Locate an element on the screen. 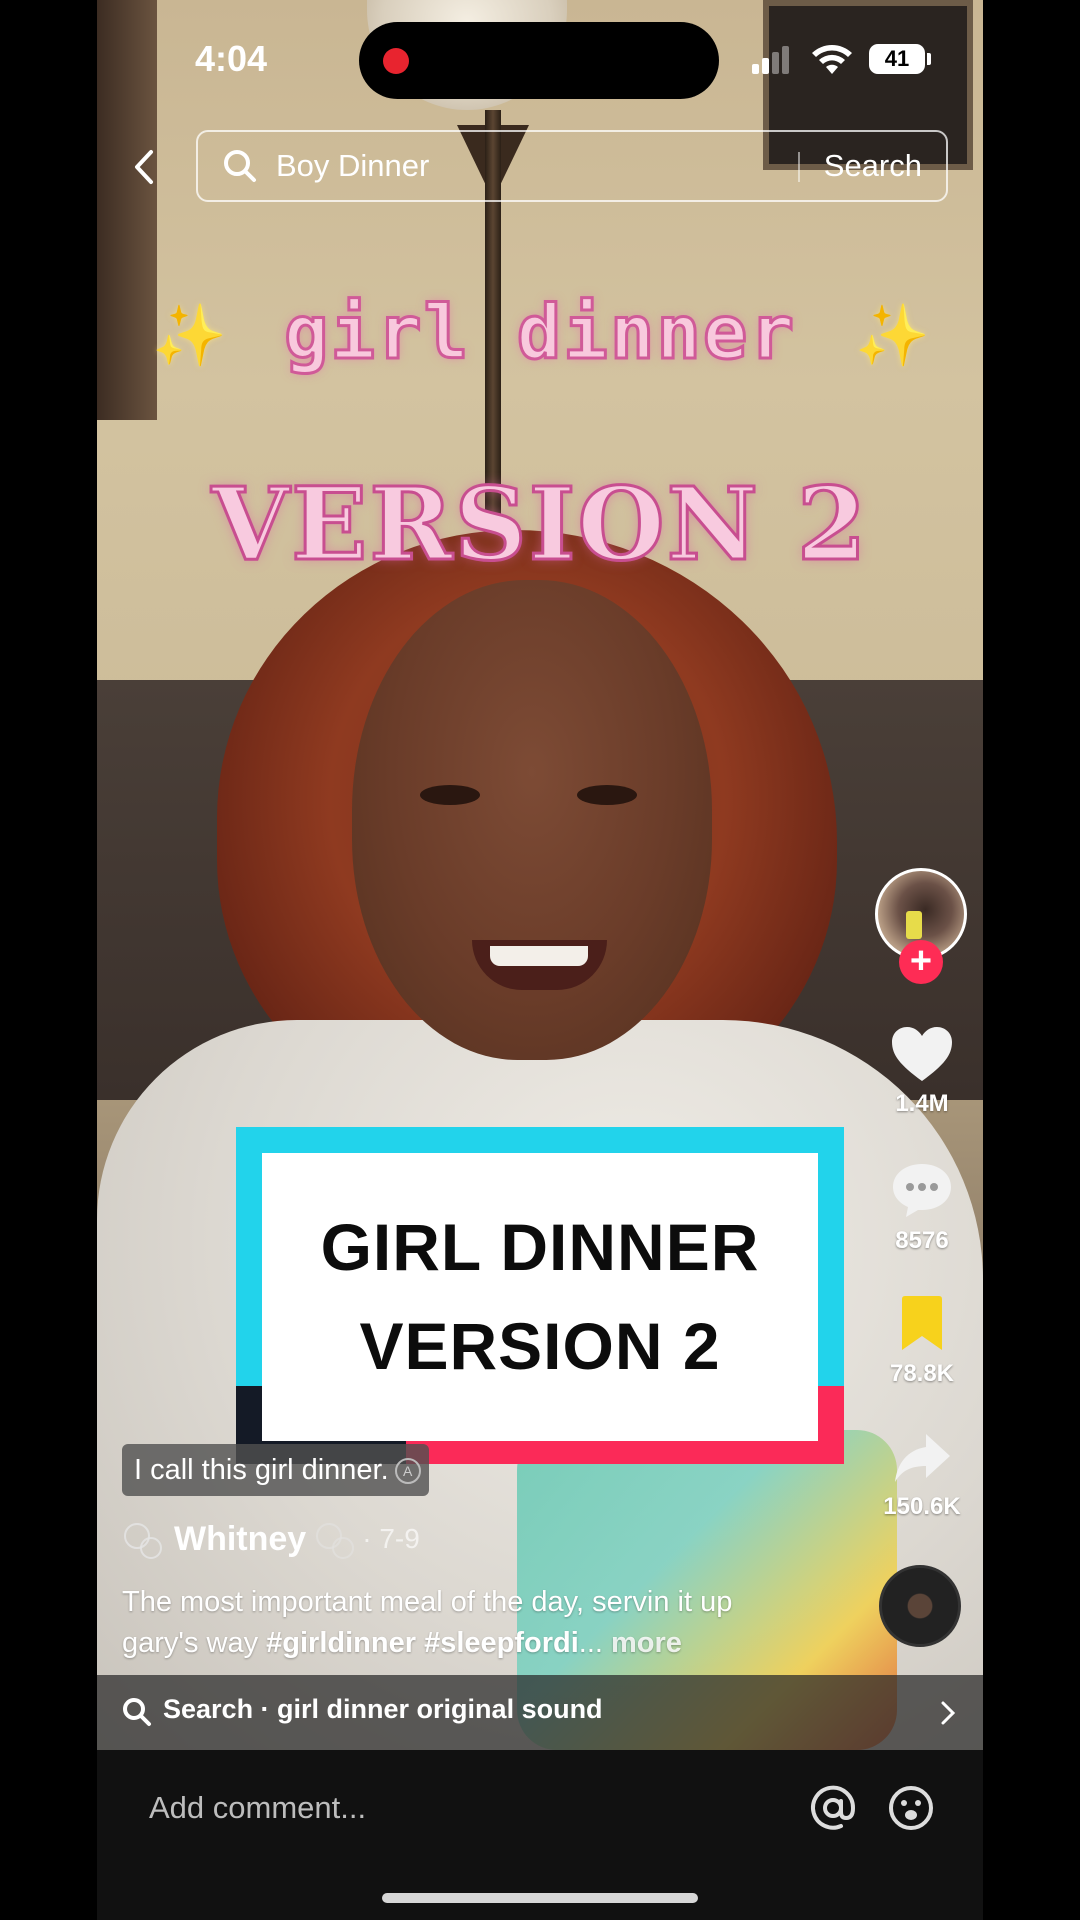 The height and width of the screenshot is (1920, 1080). author-name: Whitney is located at coordinates (240, 1539).